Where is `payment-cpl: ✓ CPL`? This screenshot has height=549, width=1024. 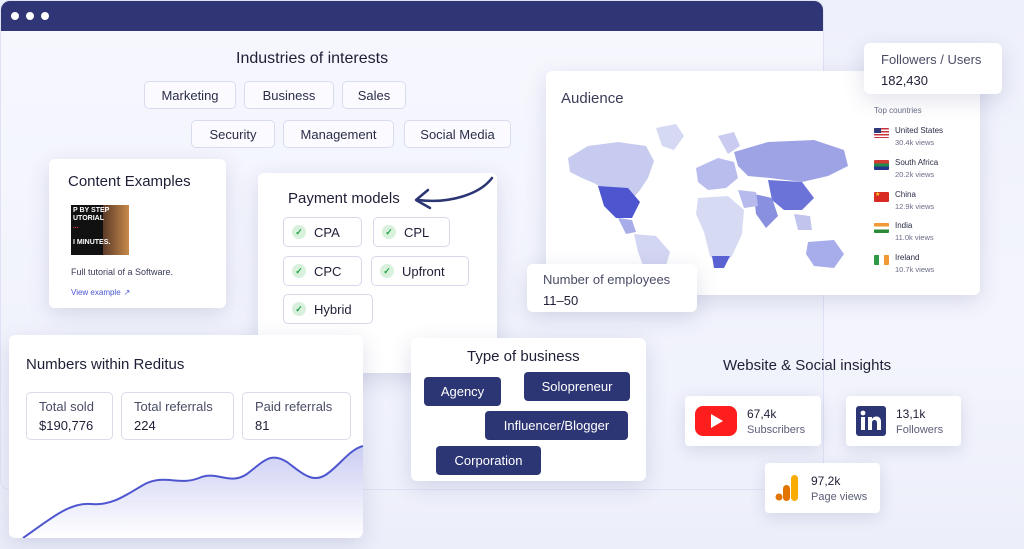
payment-cpl: ✓ CPL is located at coordinates (411, 232).